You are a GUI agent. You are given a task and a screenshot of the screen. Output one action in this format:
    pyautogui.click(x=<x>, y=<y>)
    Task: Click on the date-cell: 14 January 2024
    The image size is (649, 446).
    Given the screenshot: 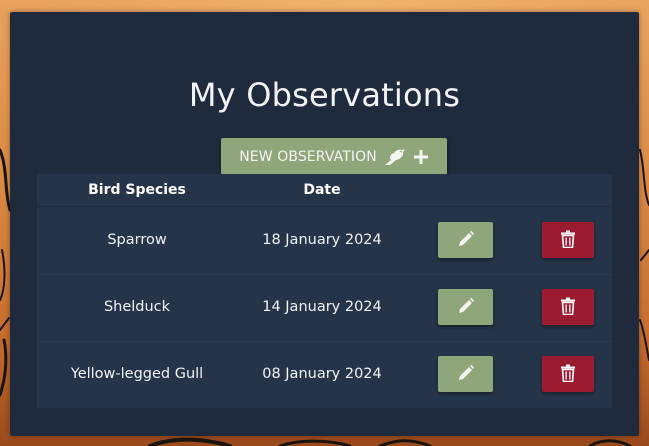 What is the action you would take?
    pyautogui.click(x=322, y=307)
    